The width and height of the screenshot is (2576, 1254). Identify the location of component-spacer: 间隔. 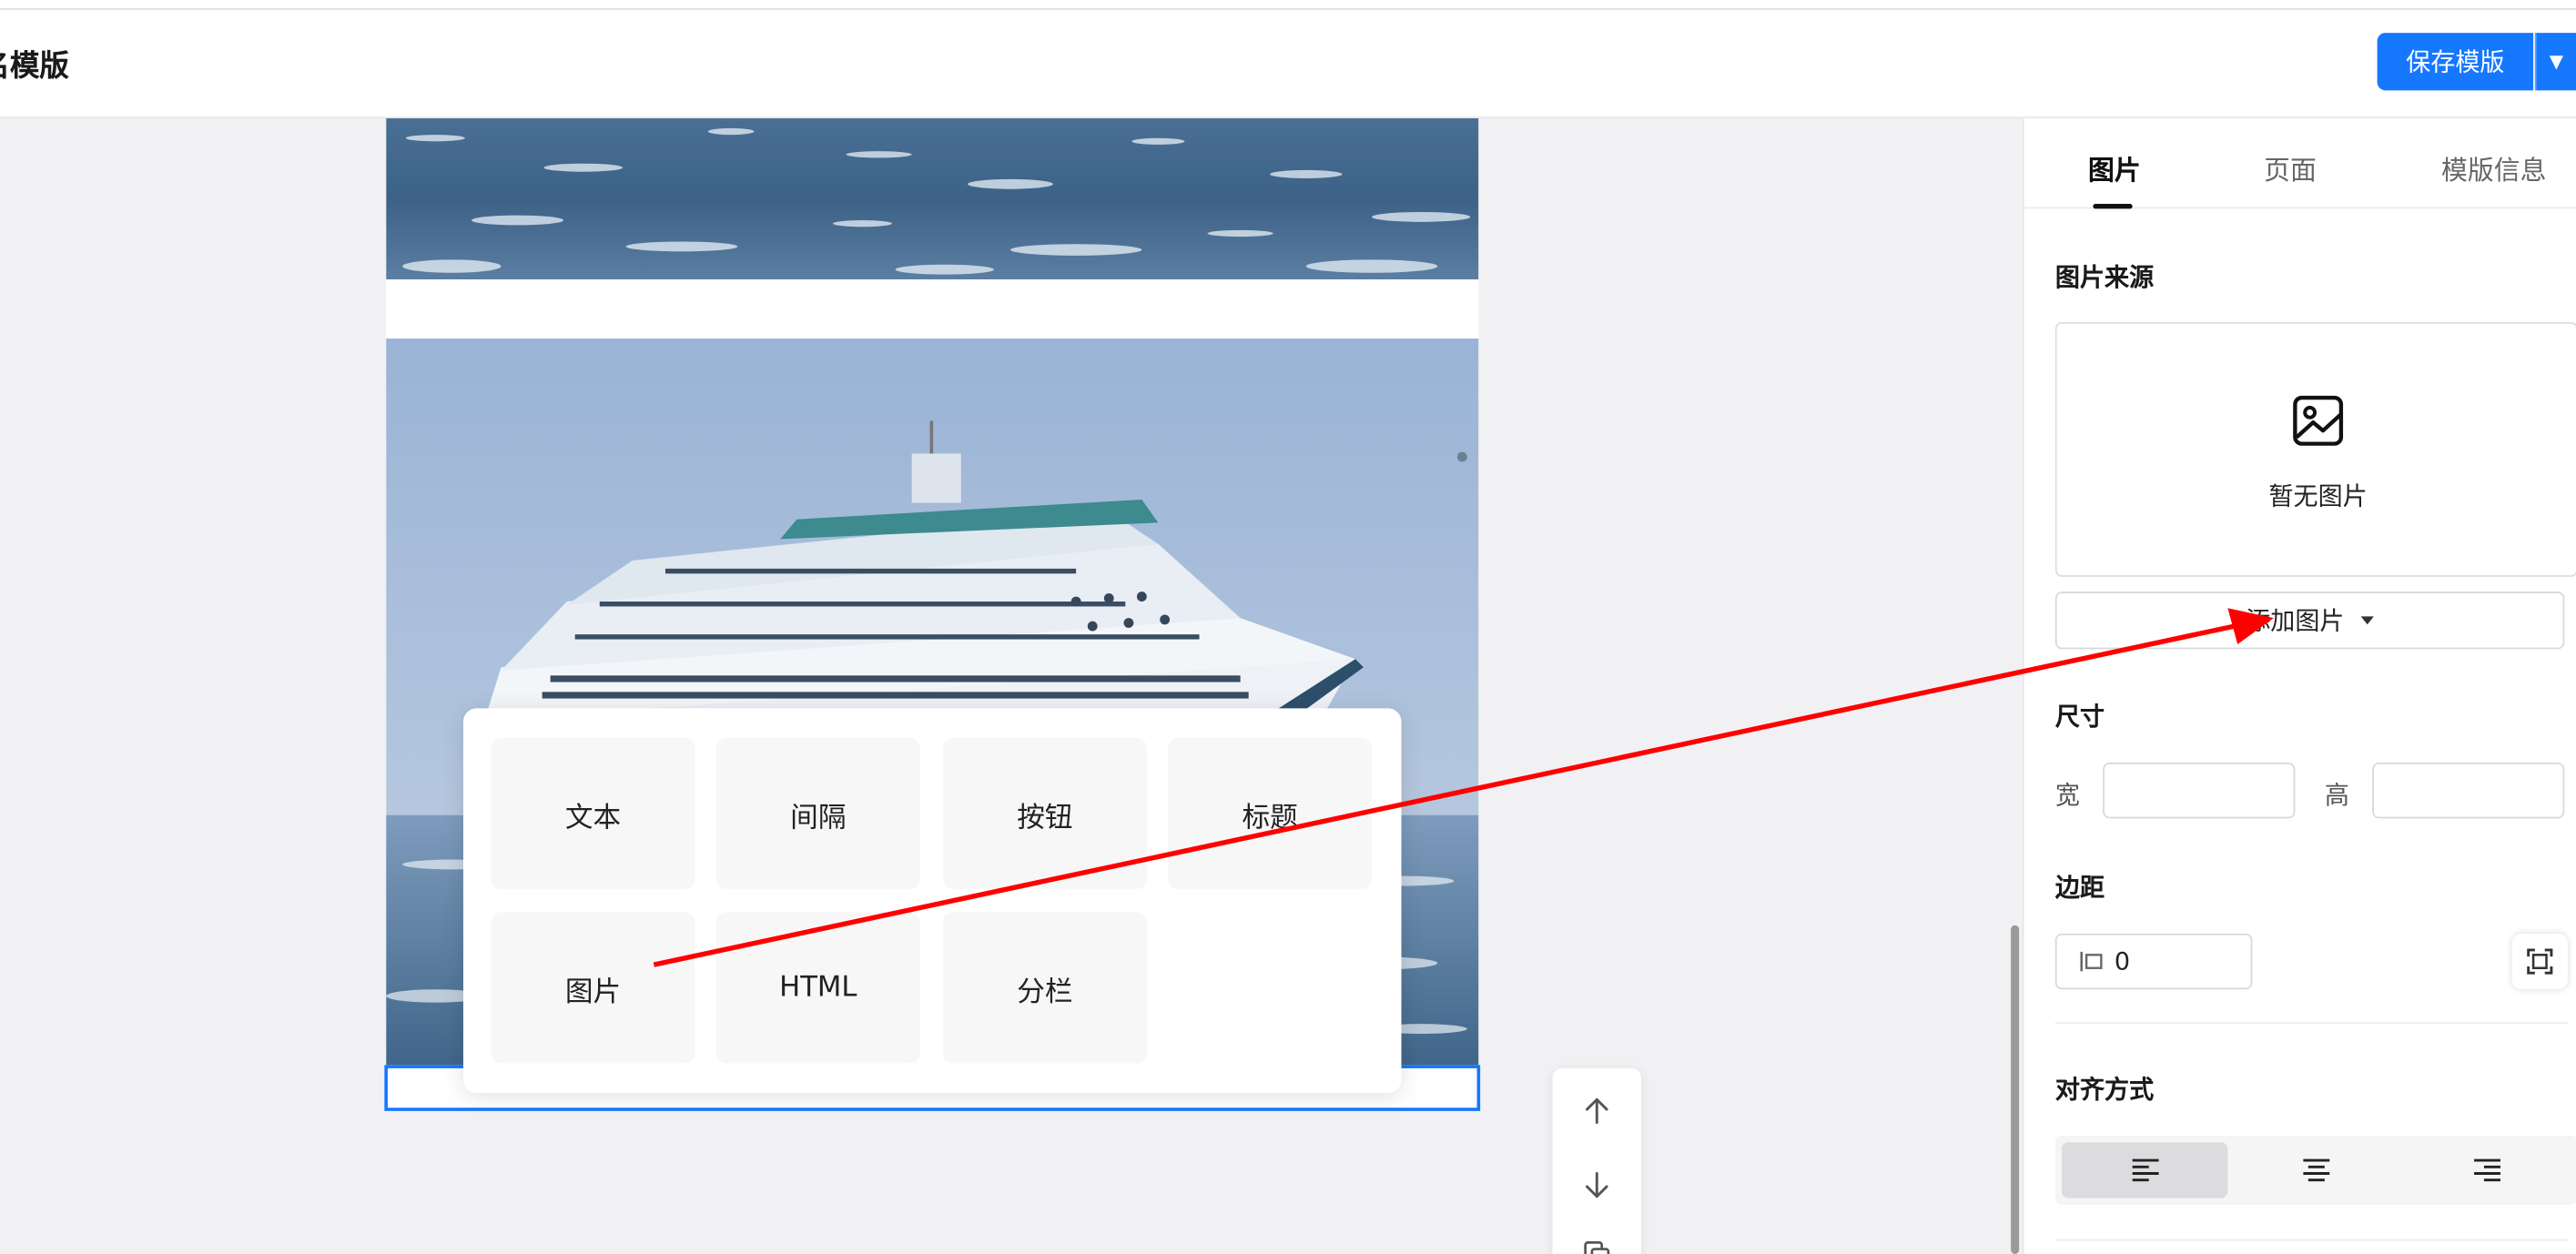
(817, 813).